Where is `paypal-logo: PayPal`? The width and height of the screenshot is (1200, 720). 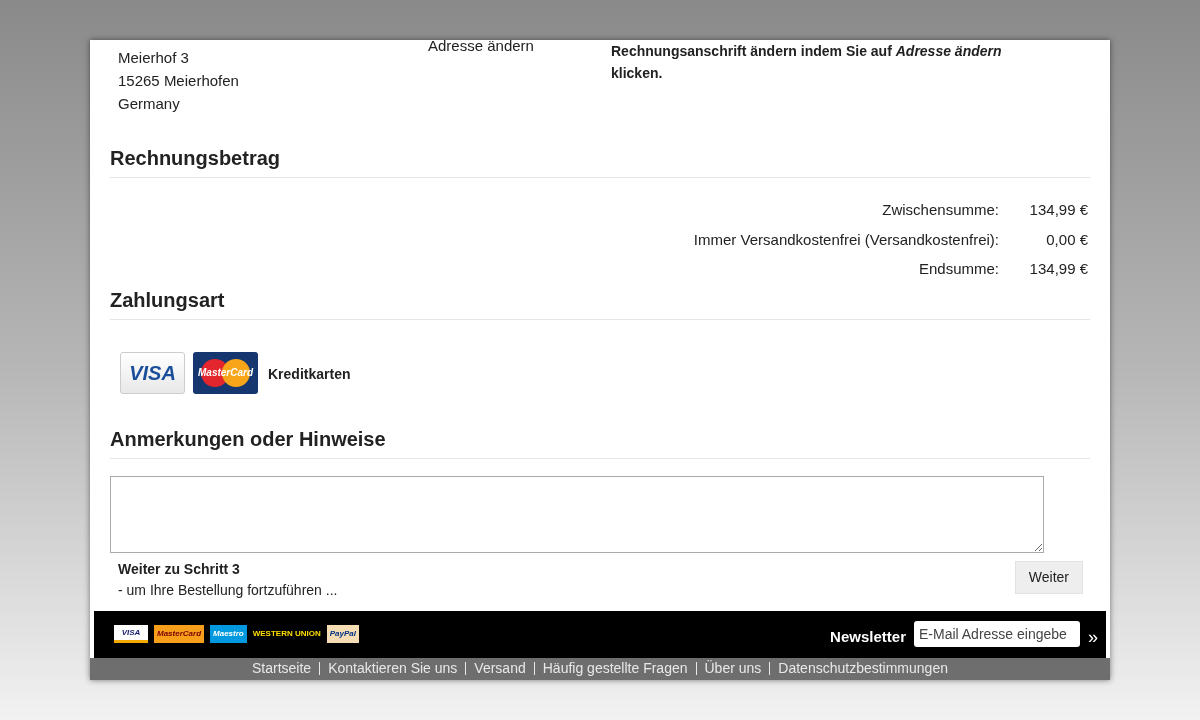
paypal-logo: PayPal is located at coordinates (342, 634).